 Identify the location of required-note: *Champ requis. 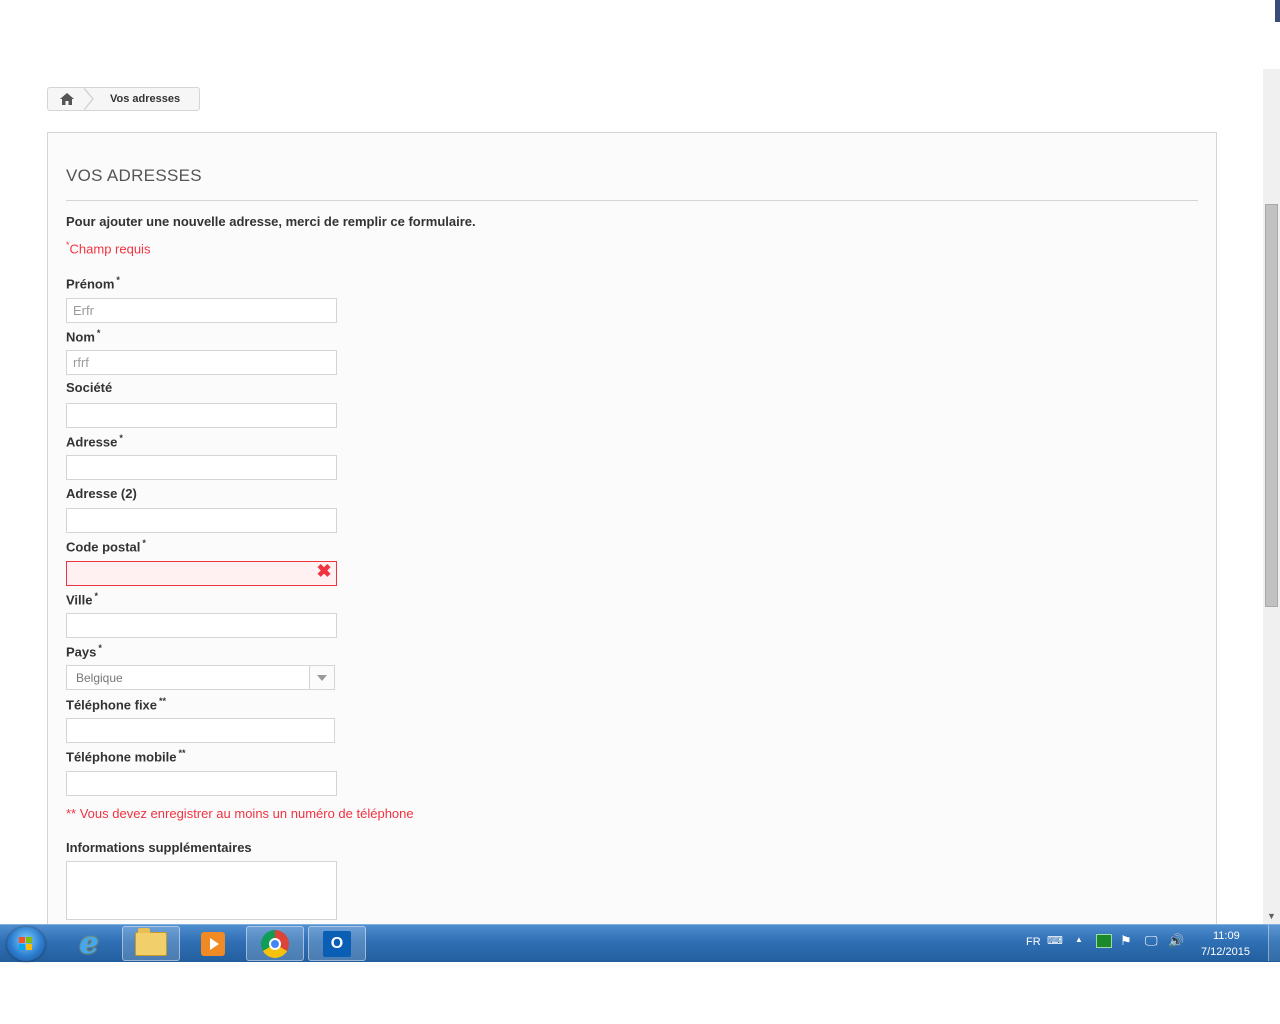
(108, 248).